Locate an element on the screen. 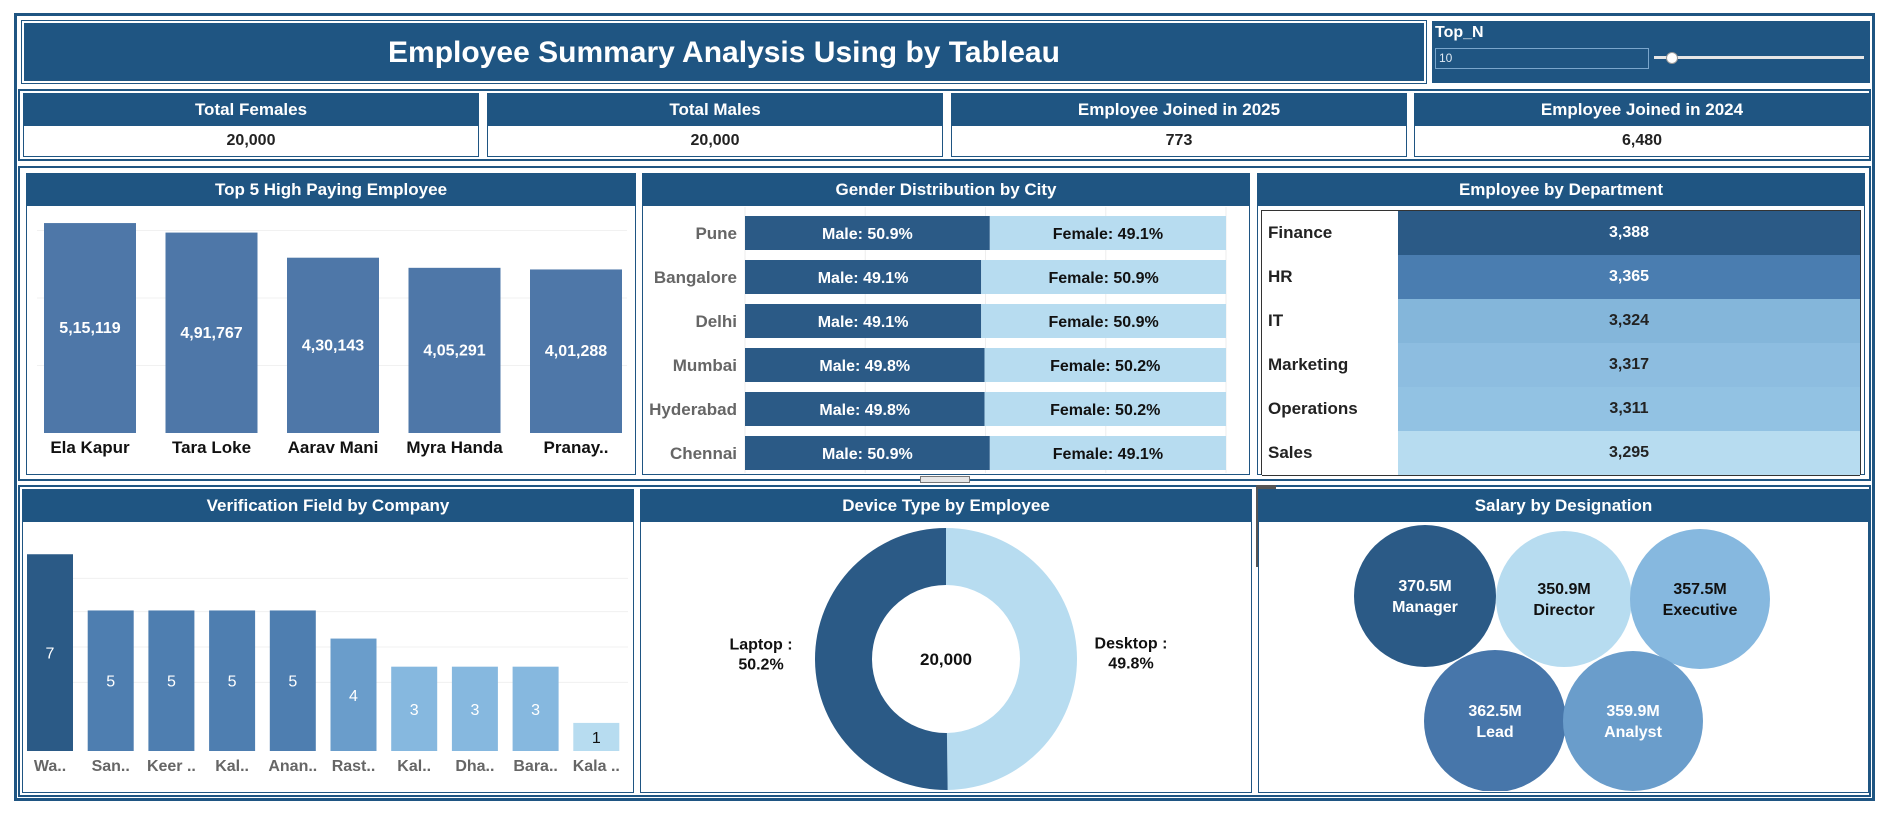 The height and width of the screenshot is (814, 1888). bar-value-label: 4,91,767 is located at coordinates (211, 333).